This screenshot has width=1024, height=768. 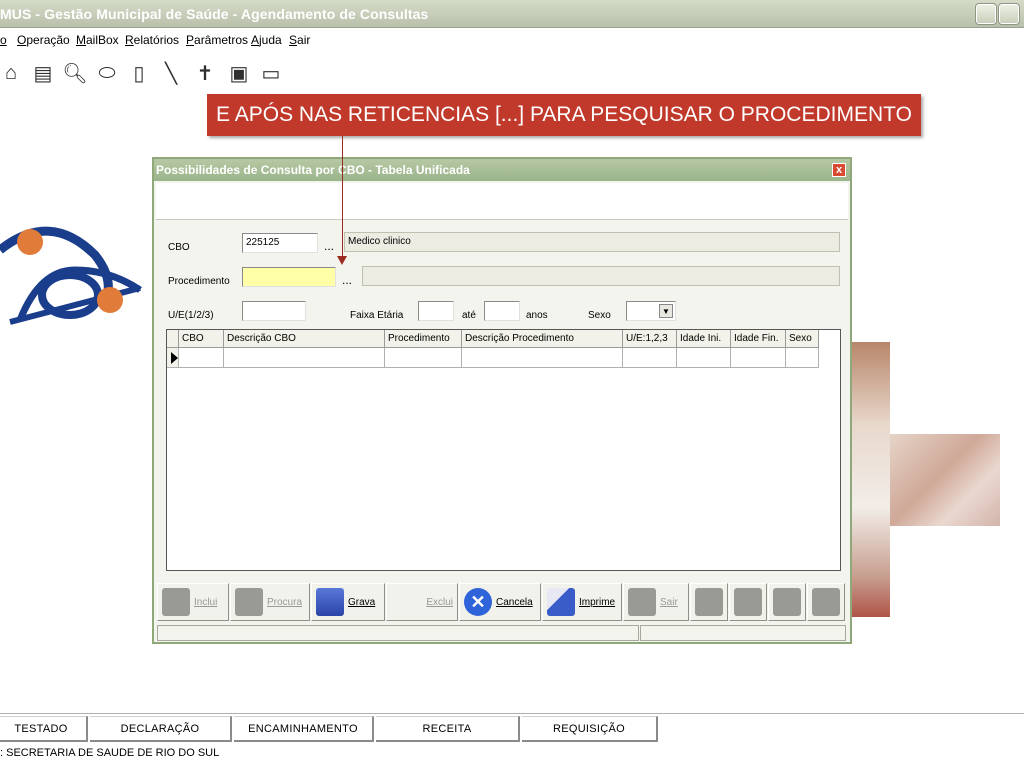 What do you see at coordinates (152, 40) in the screenshot?
I see `menu-item-relatorios: Relatórios` at bounding box center [152, 40].